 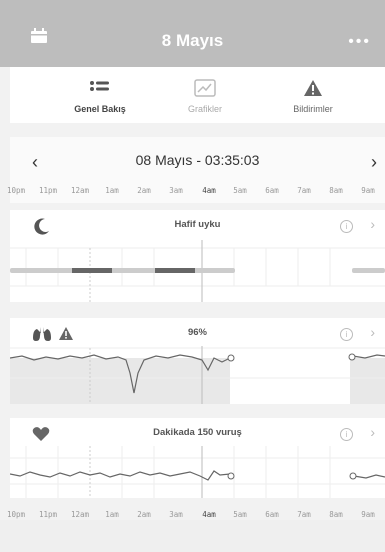 I want to click on header-bar: 8 Mayıs •••, so click(x=192, y=33).